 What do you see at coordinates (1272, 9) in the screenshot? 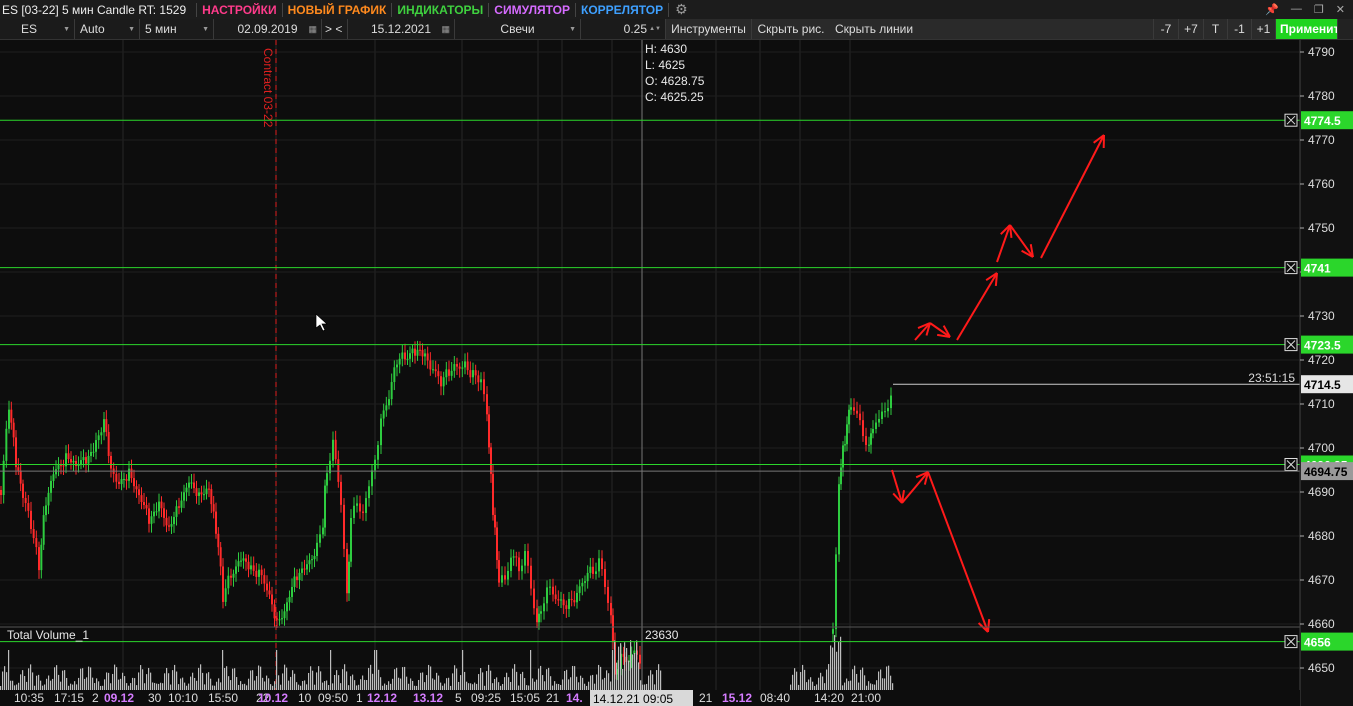
I see `pin-icon: 📌` at bounding box center [1272, 9].